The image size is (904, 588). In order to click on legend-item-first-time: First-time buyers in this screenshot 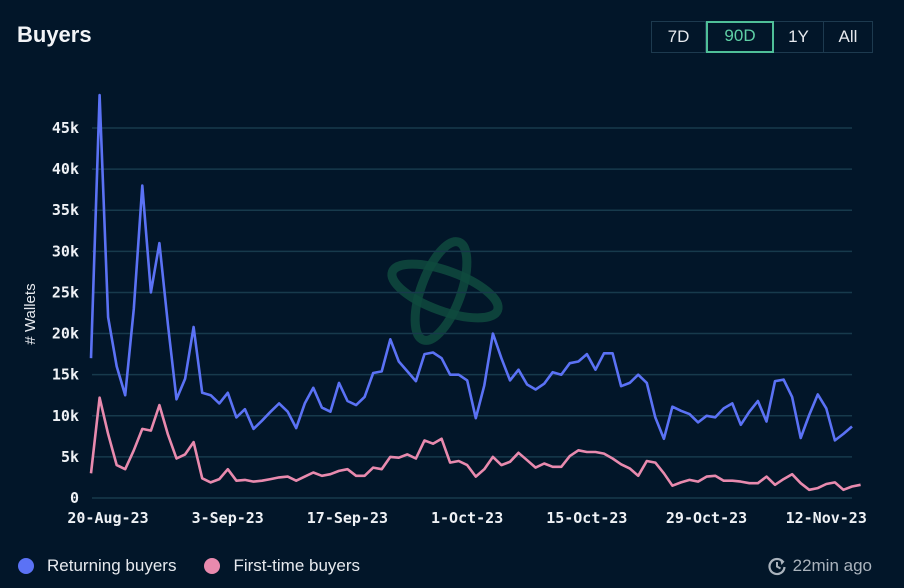, I will do `click(282, 566)`.